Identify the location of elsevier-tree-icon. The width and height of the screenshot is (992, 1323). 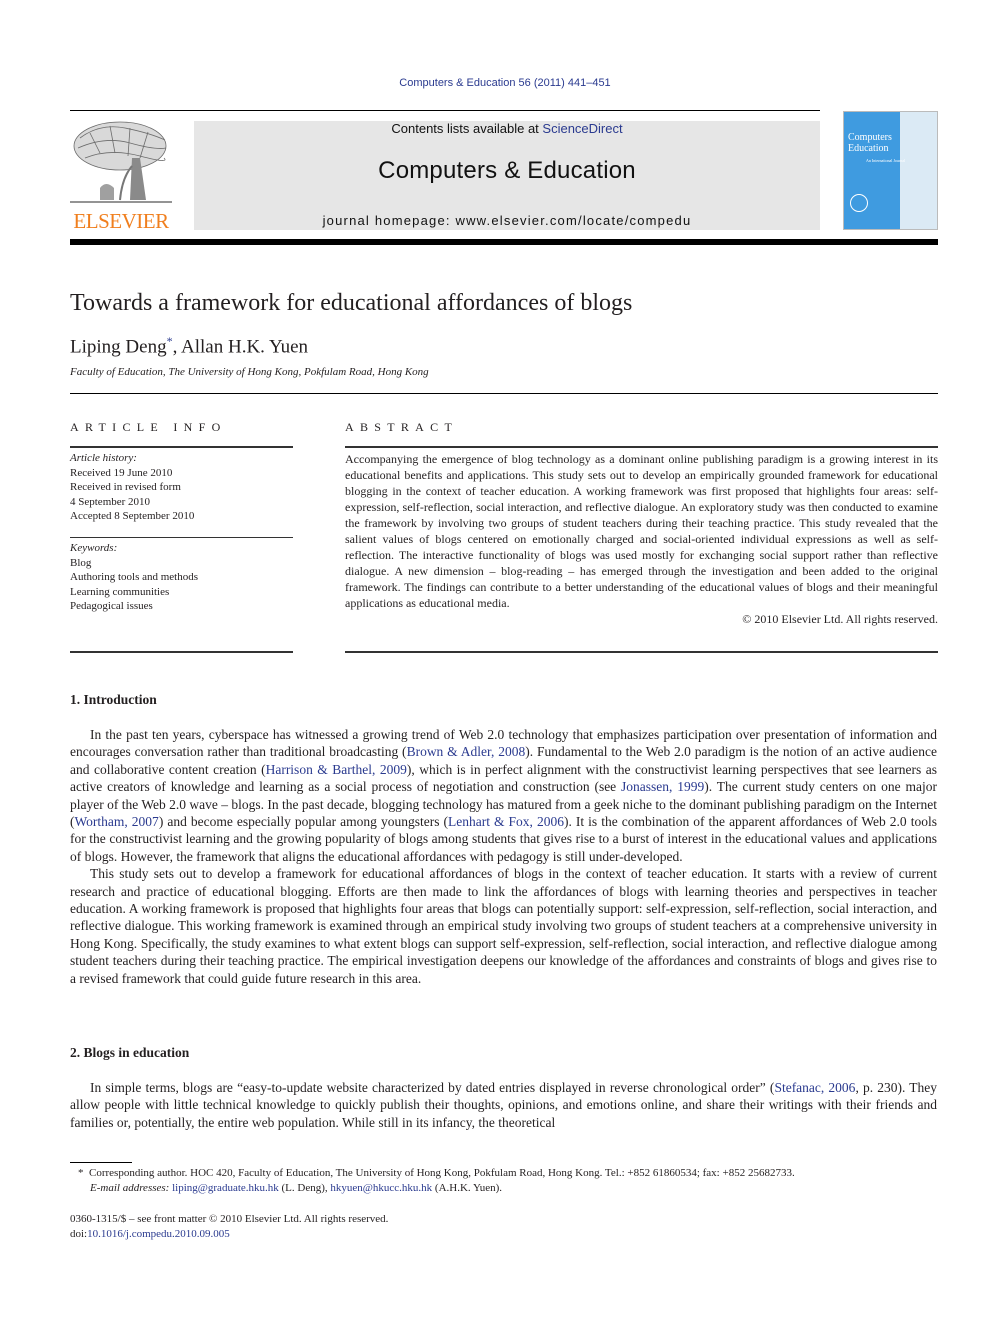
(121, 162).